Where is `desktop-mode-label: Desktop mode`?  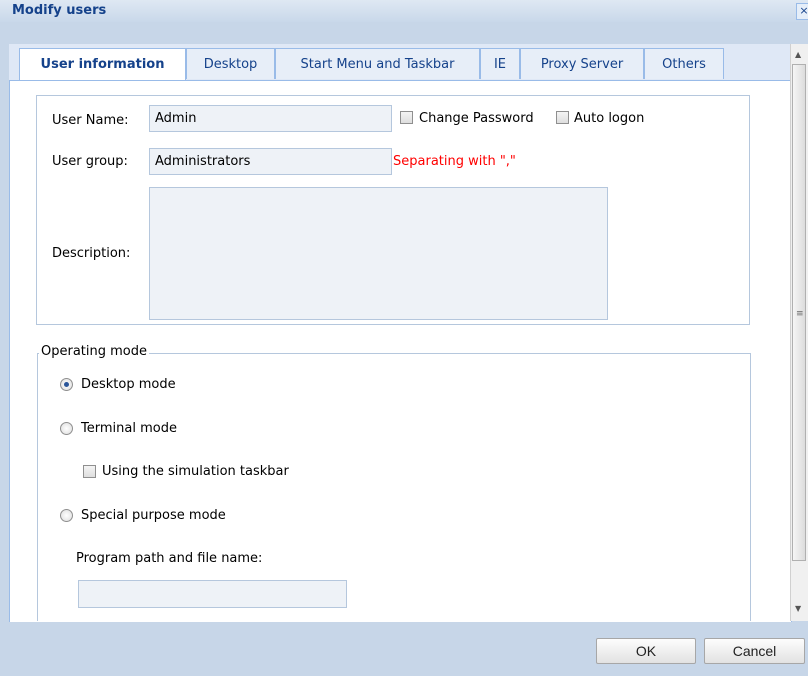
desktop-mode-label: Desktop mode is located at coordinates (128, 384).